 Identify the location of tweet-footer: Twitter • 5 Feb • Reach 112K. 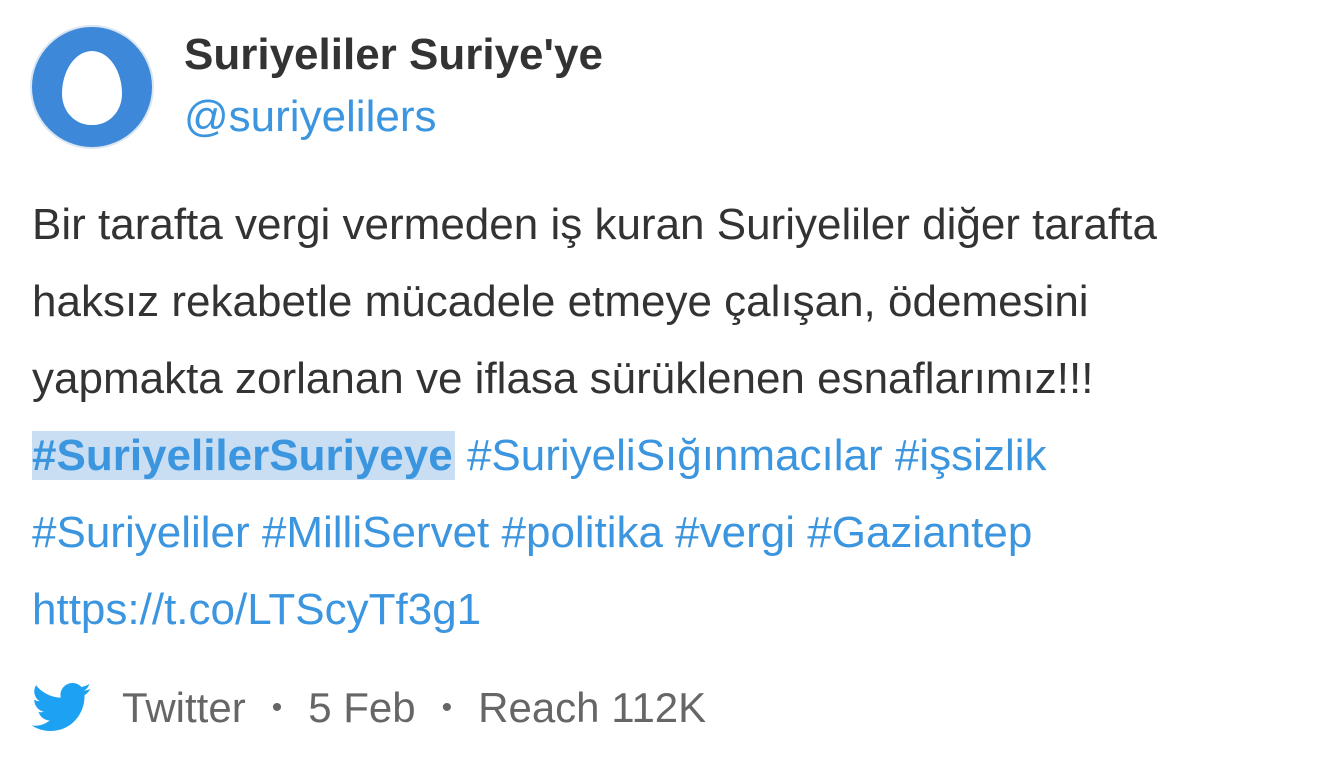
(369, 708).